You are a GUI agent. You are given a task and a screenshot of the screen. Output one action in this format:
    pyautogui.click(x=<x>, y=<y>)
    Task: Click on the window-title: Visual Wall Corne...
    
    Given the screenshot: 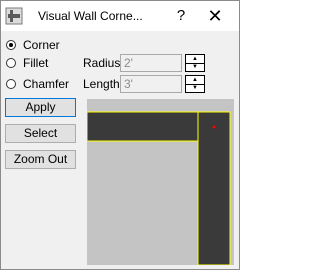 What is the action you would take?
    pyautogui.click(x=90, y=16)
    